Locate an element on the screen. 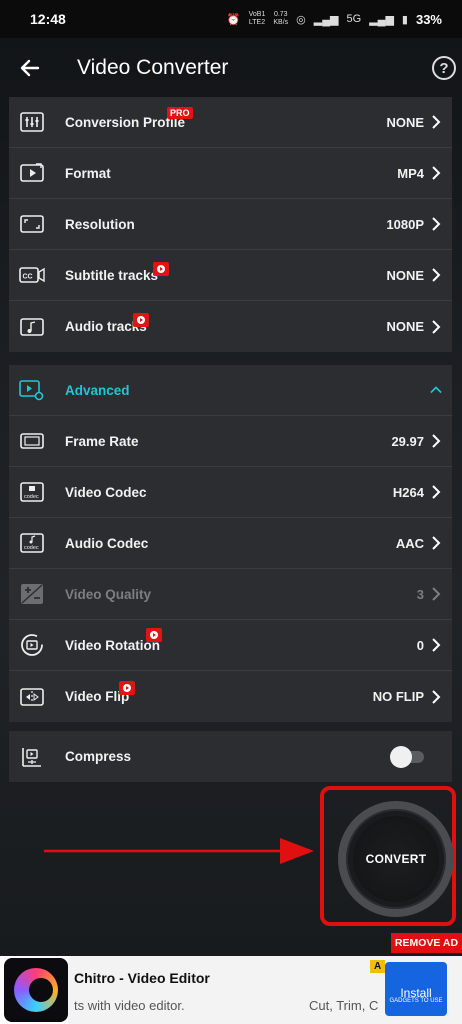 This screenshot has width=462, height=1024. row-value: 29.97 is located at coordinates (407, 441).